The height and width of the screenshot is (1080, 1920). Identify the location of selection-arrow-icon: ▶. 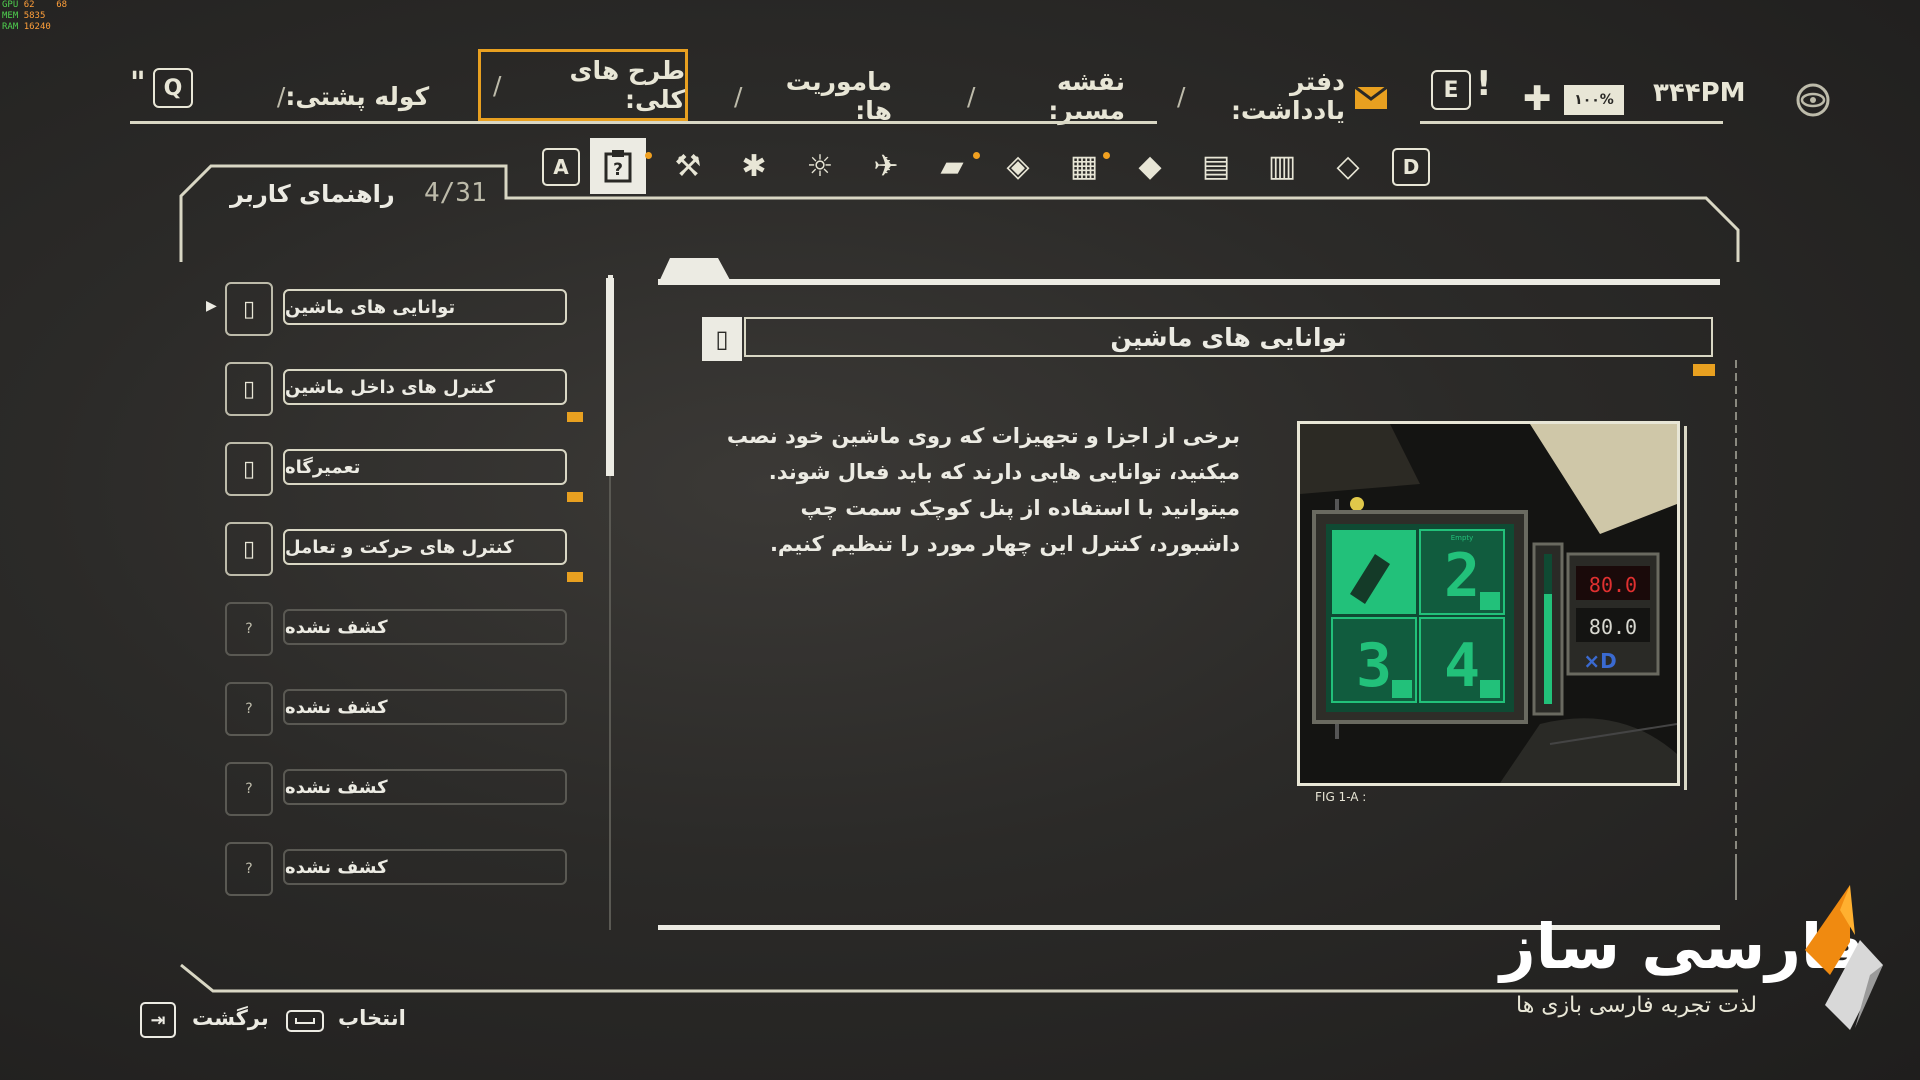
(211, 306).